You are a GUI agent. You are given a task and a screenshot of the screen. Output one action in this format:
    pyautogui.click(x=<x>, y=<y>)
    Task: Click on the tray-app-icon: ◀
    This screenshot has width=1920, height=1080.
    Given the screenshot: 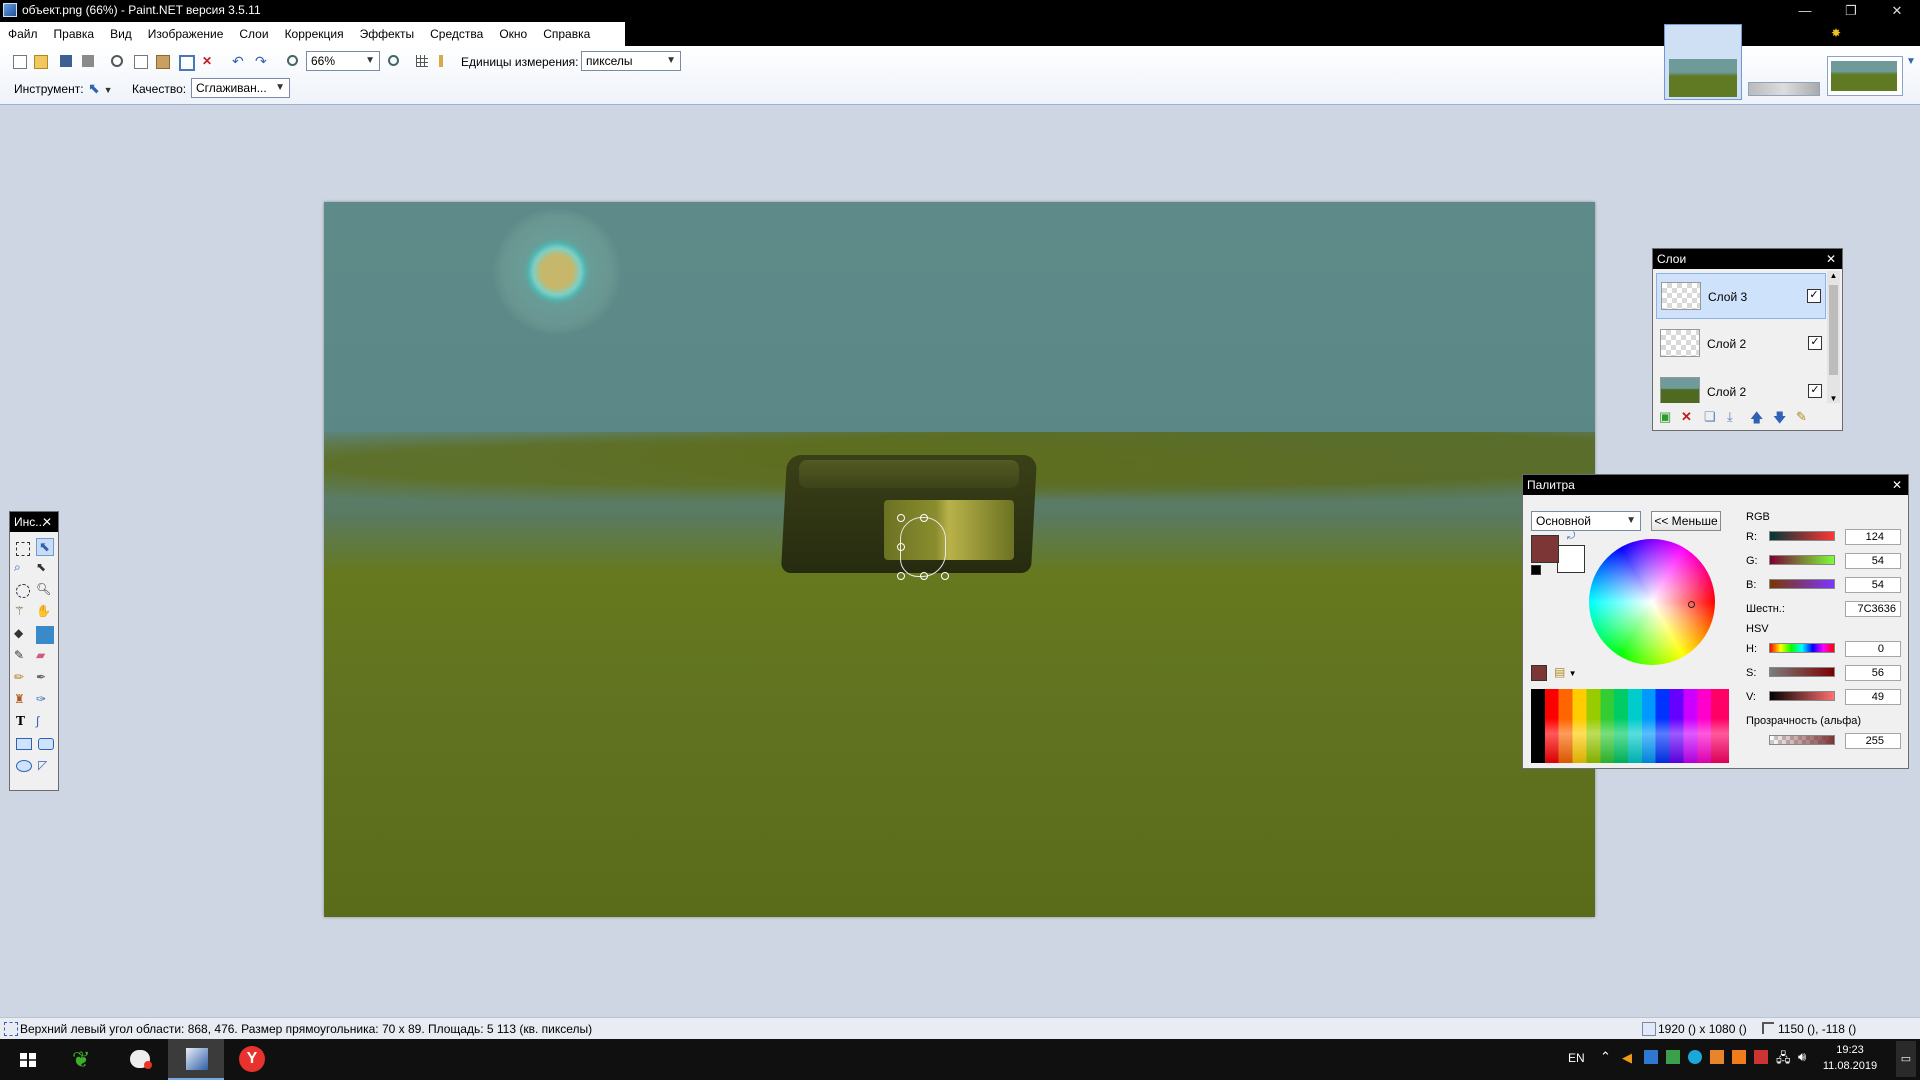 What is the action you would take?
    pyautogui.click(x=1627, y=1058)
    